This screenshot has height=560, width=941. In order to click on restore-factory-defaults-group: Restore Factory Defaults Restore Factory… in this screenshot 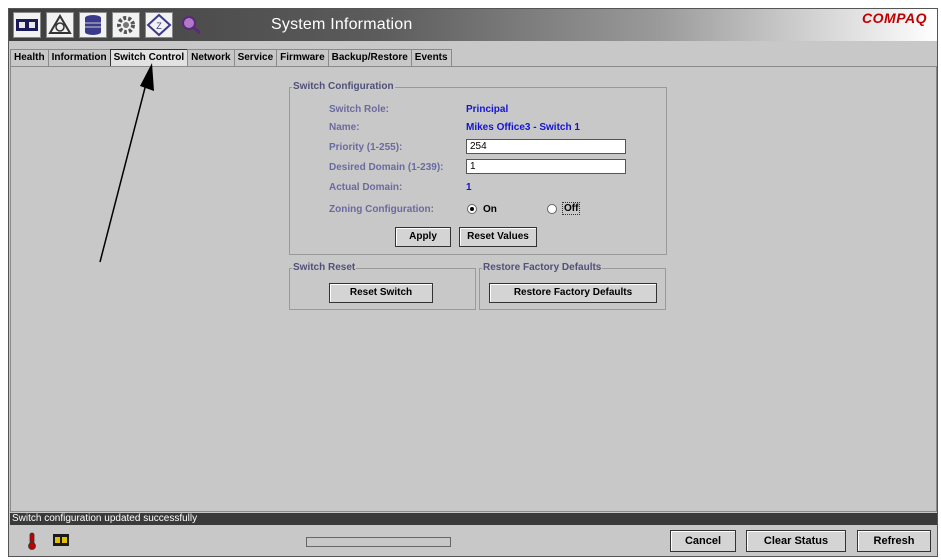, I will do `click(572, 286)`.